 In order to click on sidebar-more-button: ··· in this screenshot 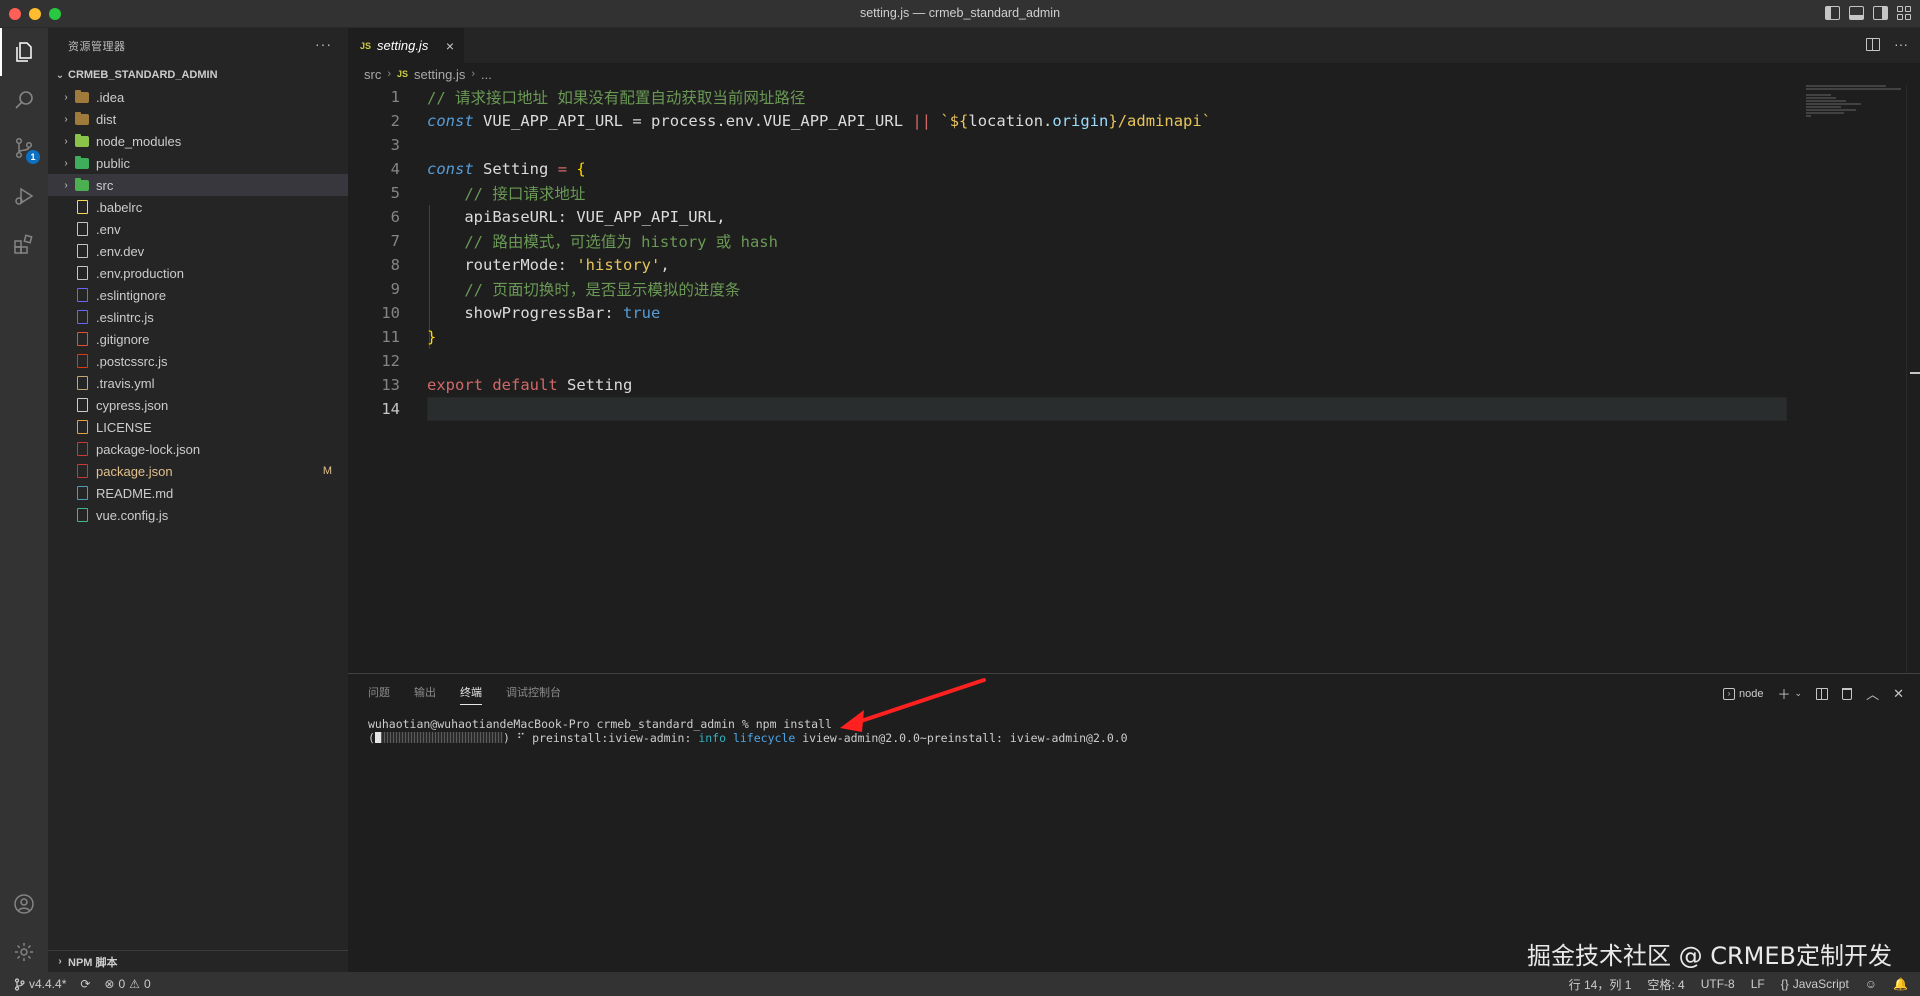, I will do `click(323, 44)`.